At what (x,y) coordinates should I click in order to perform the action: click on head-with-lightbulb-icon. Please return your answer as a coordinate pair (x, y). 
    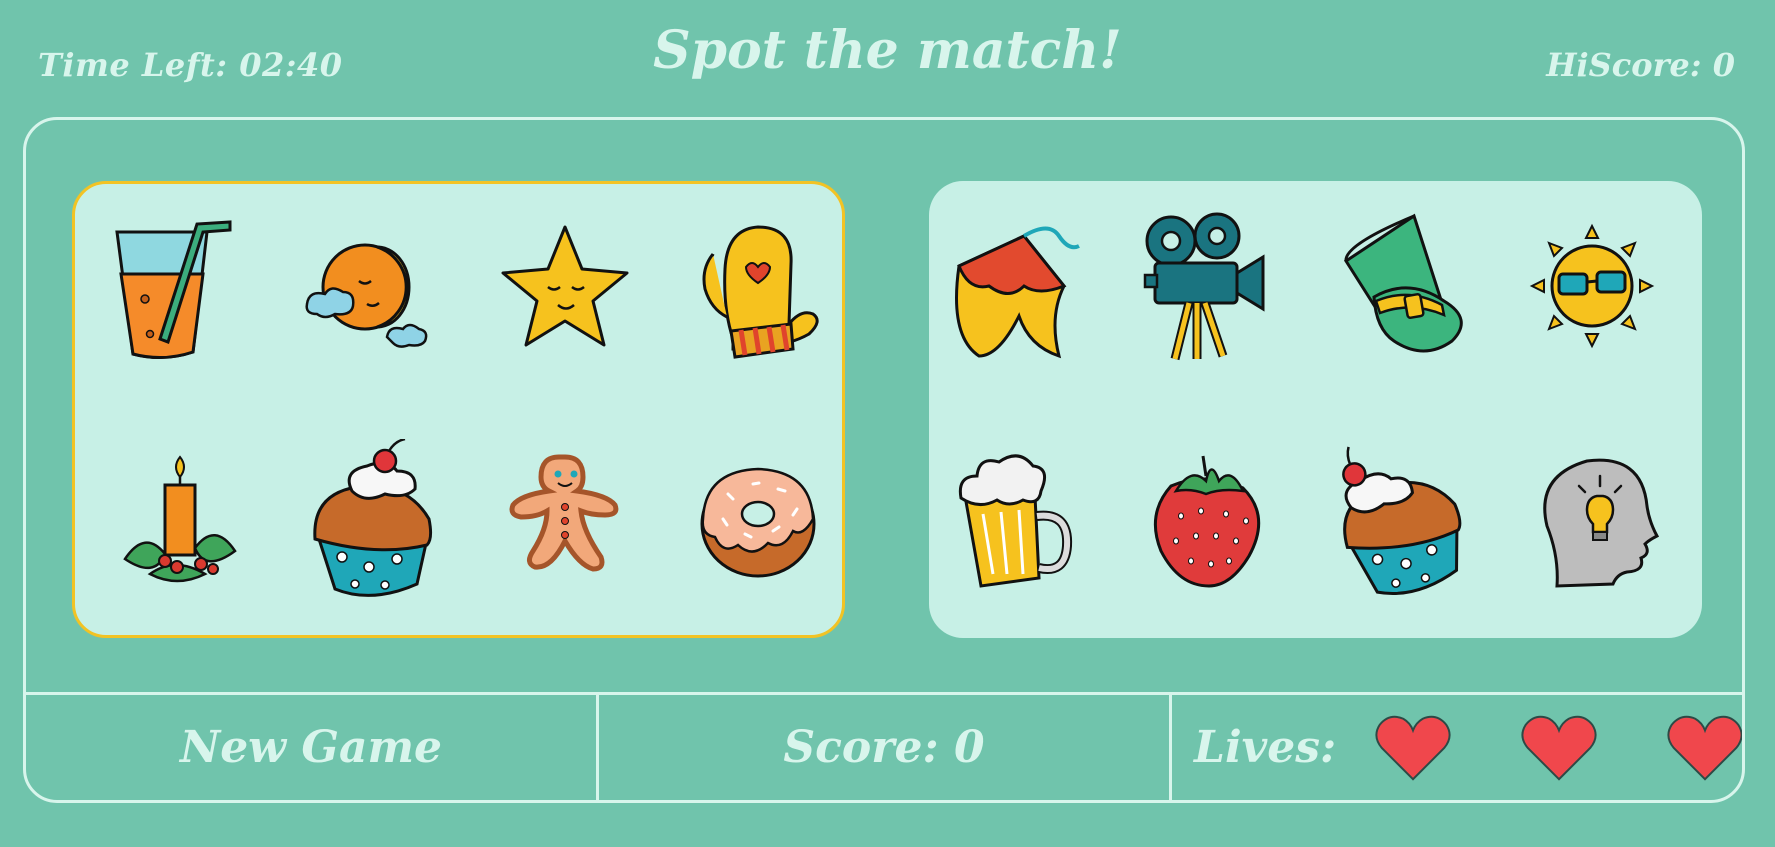
    Looking at the image, I should click on (1592, 516).